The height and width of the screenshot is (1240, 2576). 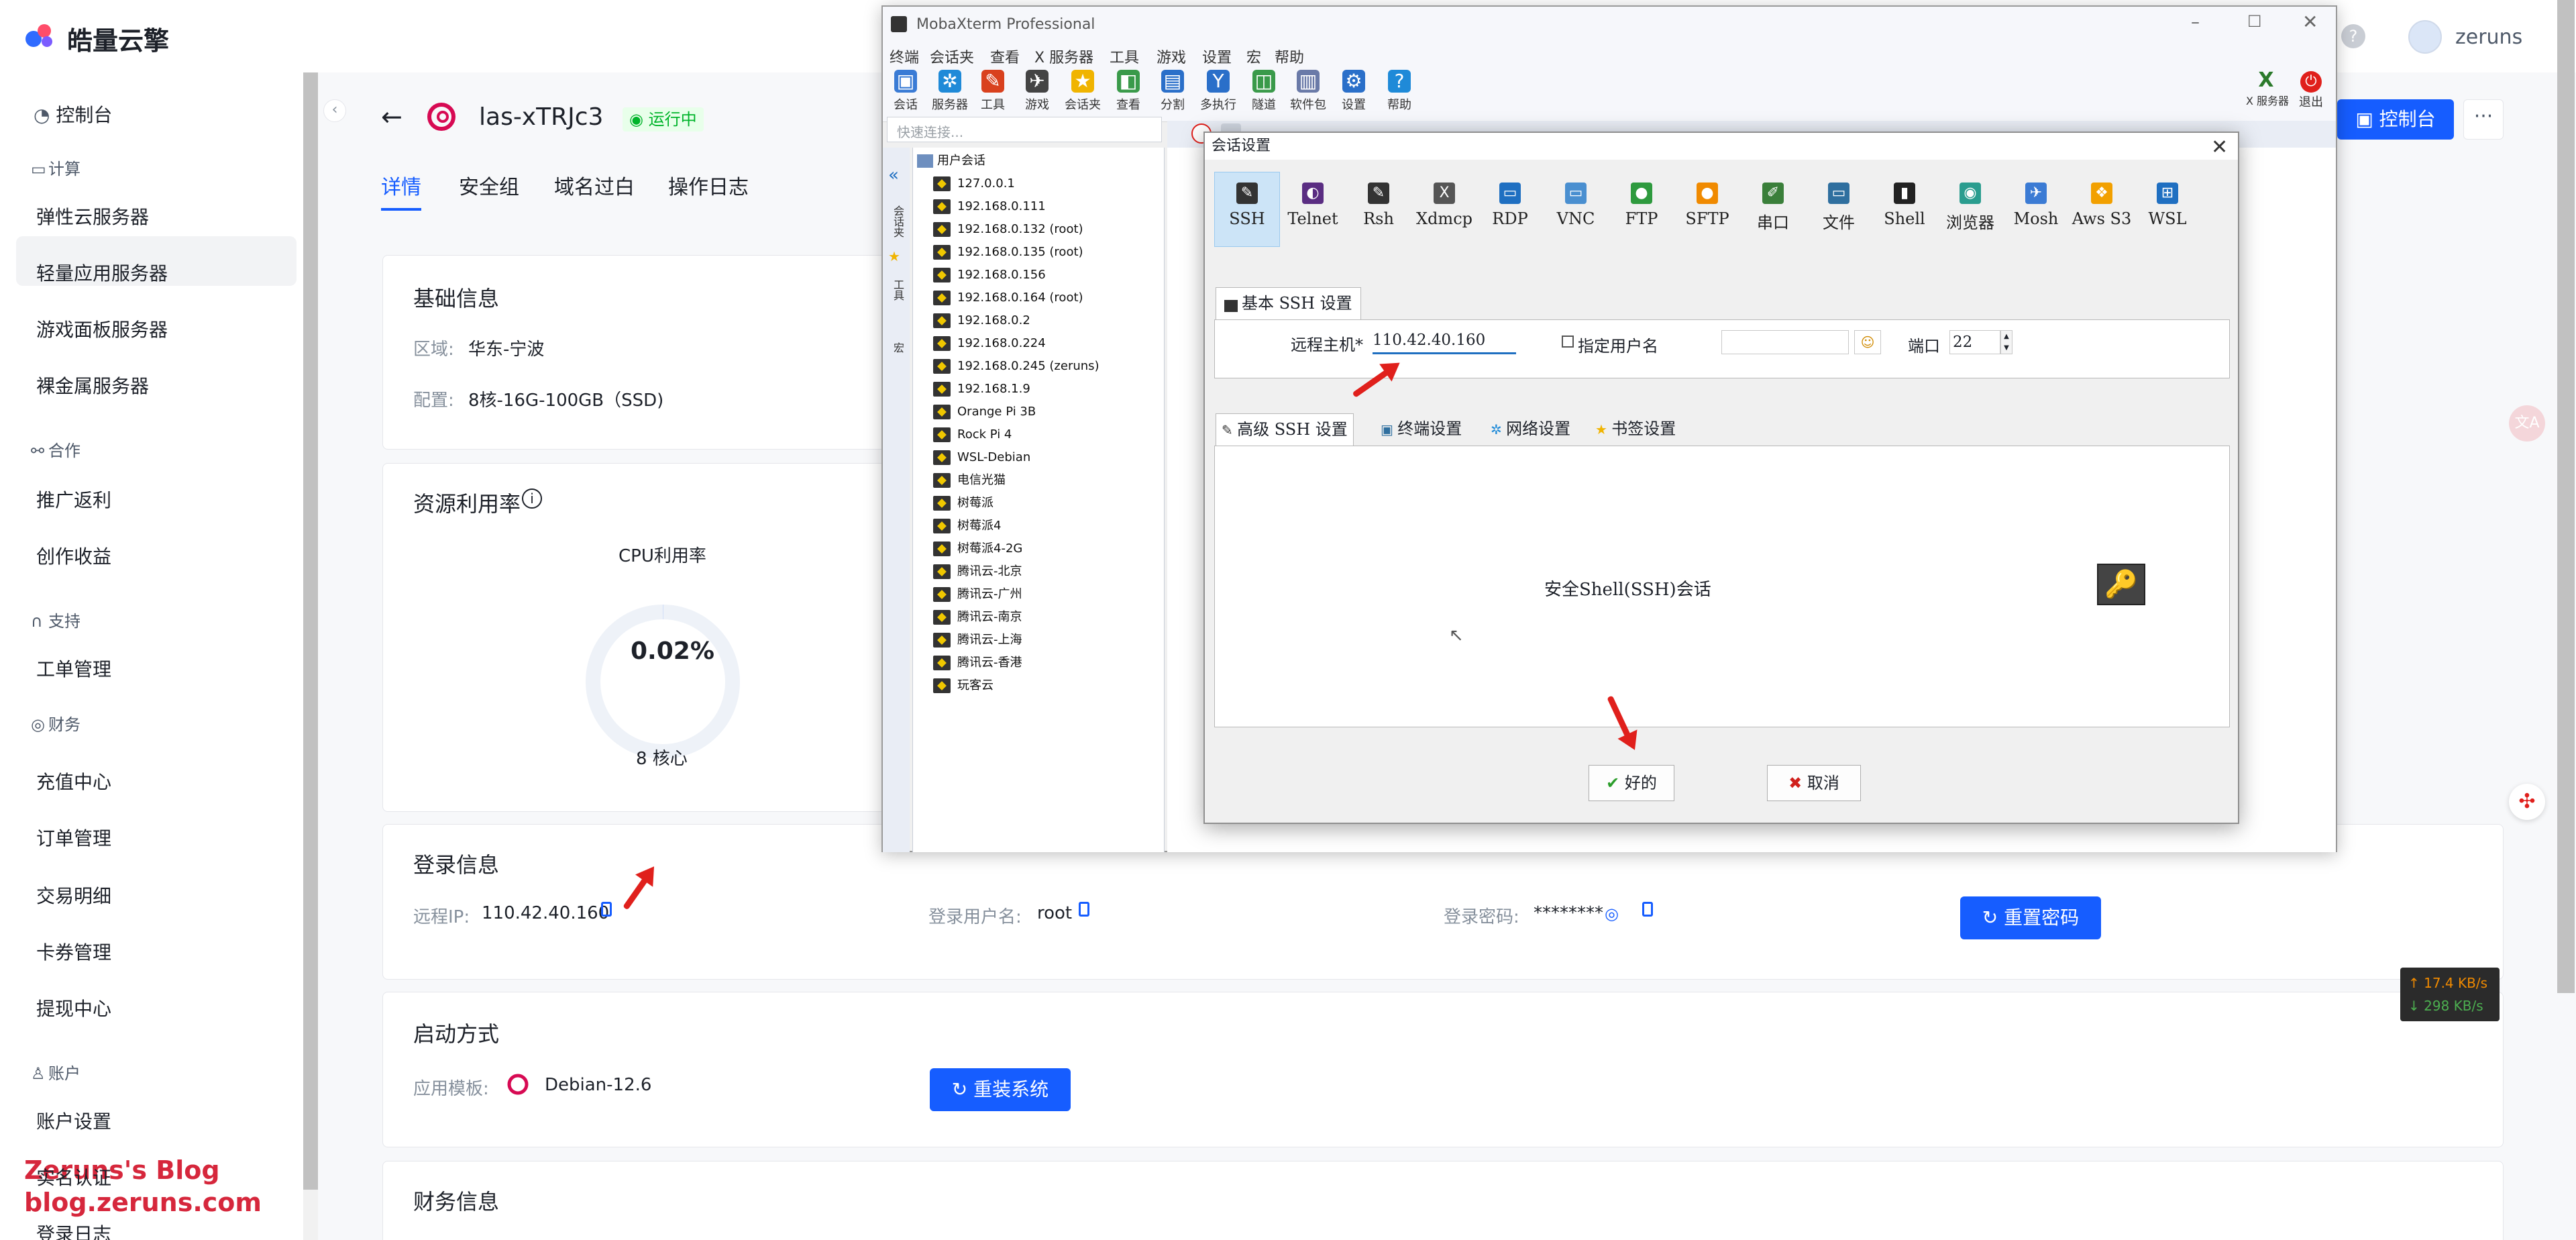 What do you see at coordinates (2006, 342) in the screenshot?
I see `port-stepper: ▲ ▼` at bounding box center [2006, 342].